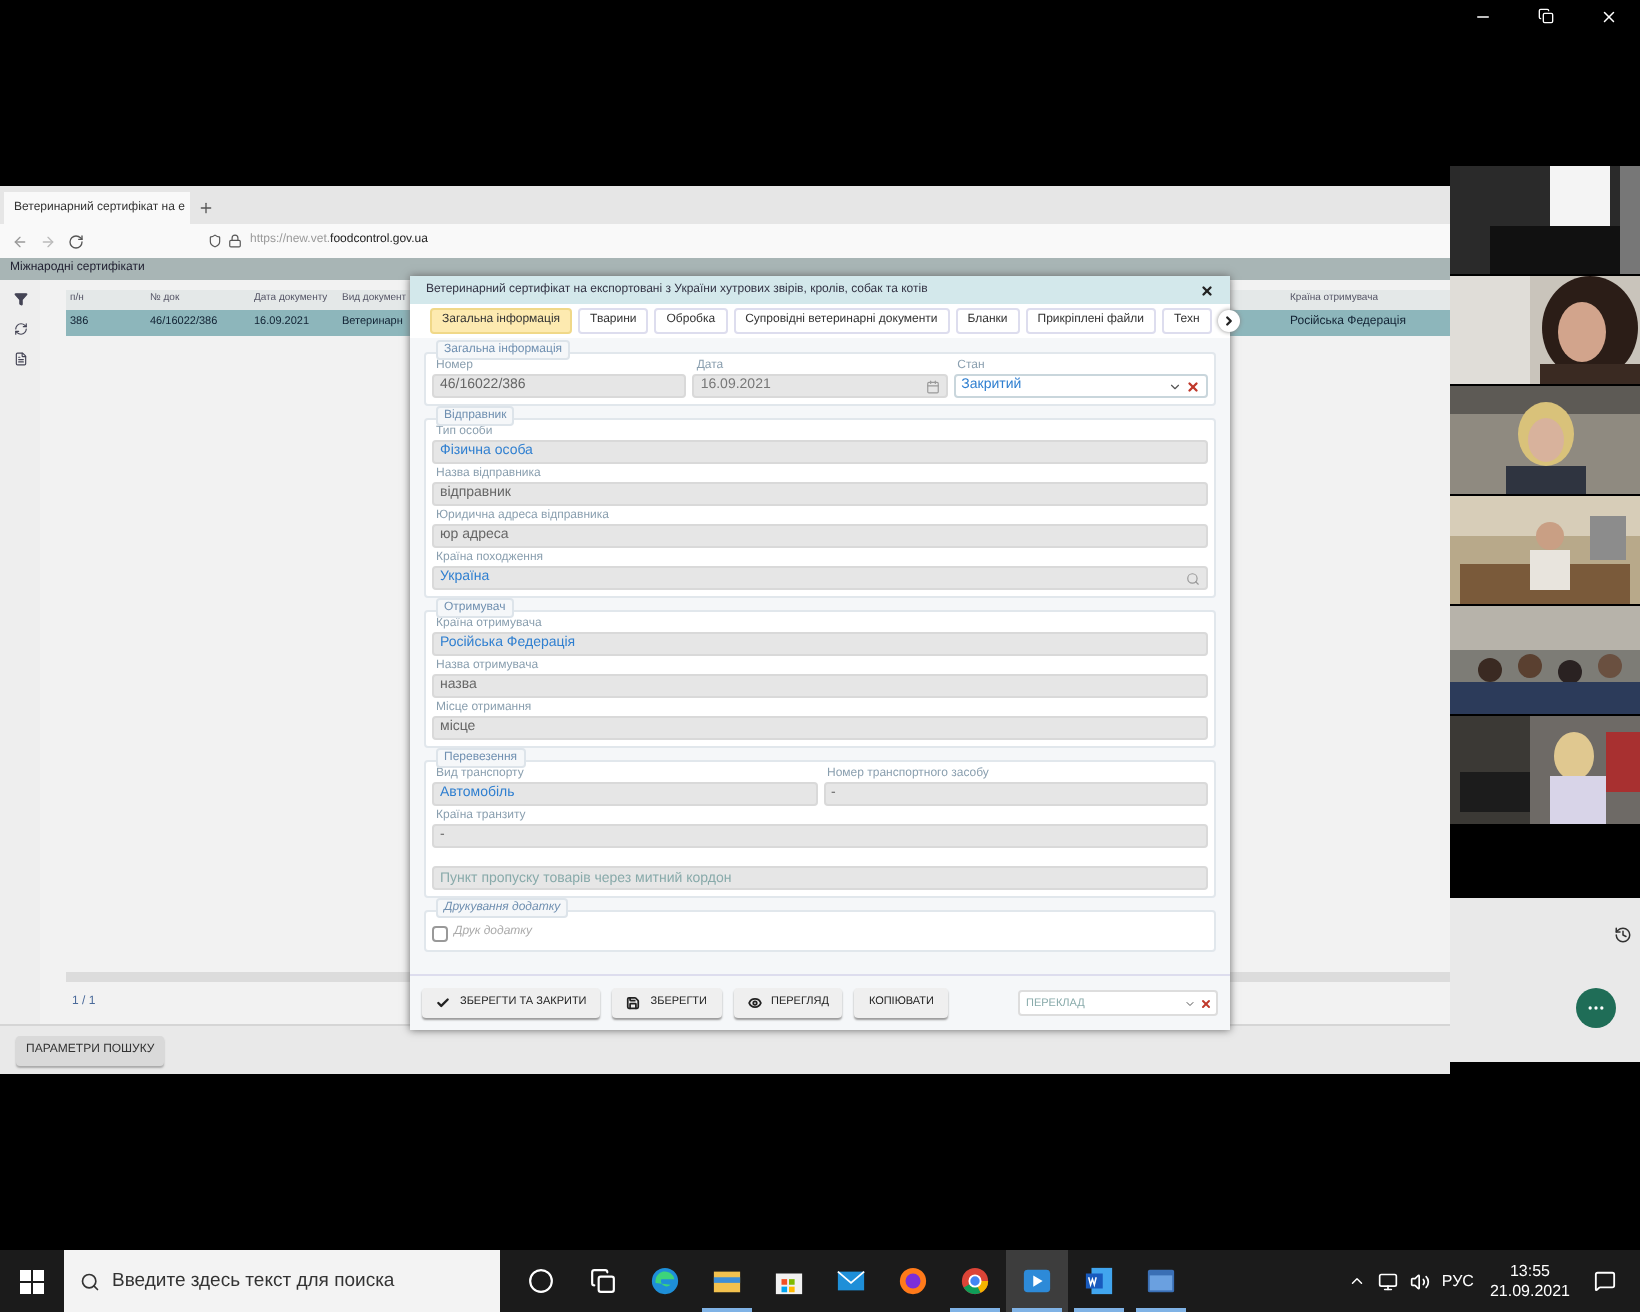  What do you see at coordinates (282, 1281) in the screenshot?
I see `taskbar-search-field: Введите здесь текст для поиска` at bounding box center [282, 1281].